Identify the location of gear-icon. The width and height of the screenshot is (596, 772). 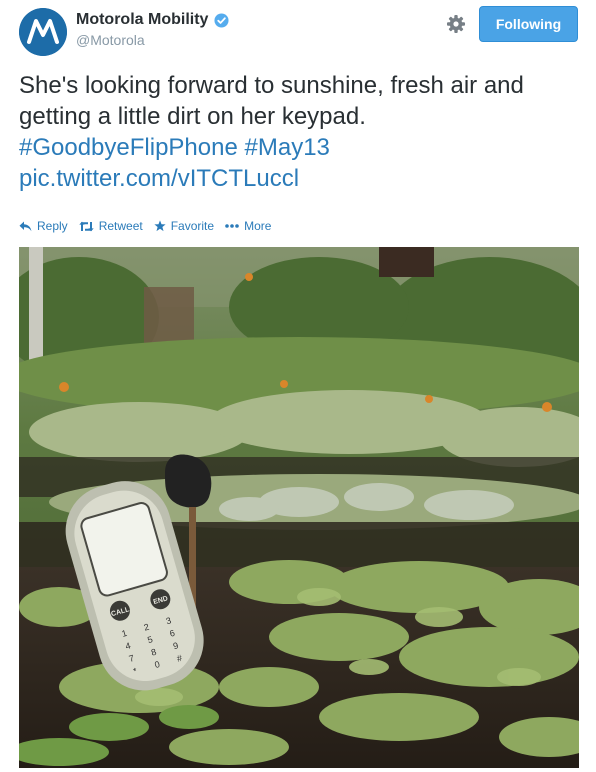
(456, 24).